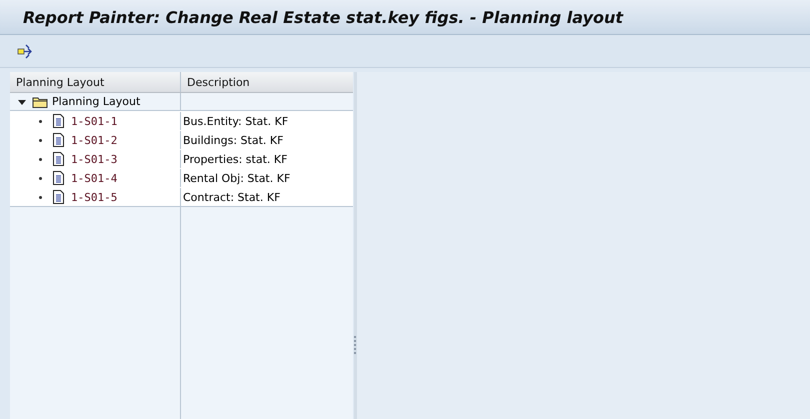 This screenshot has width=810, height=419. What do you see at coordinates (355, 345) in the screenshot?
I see `splitter-handle` at bounding box center [355, 345].